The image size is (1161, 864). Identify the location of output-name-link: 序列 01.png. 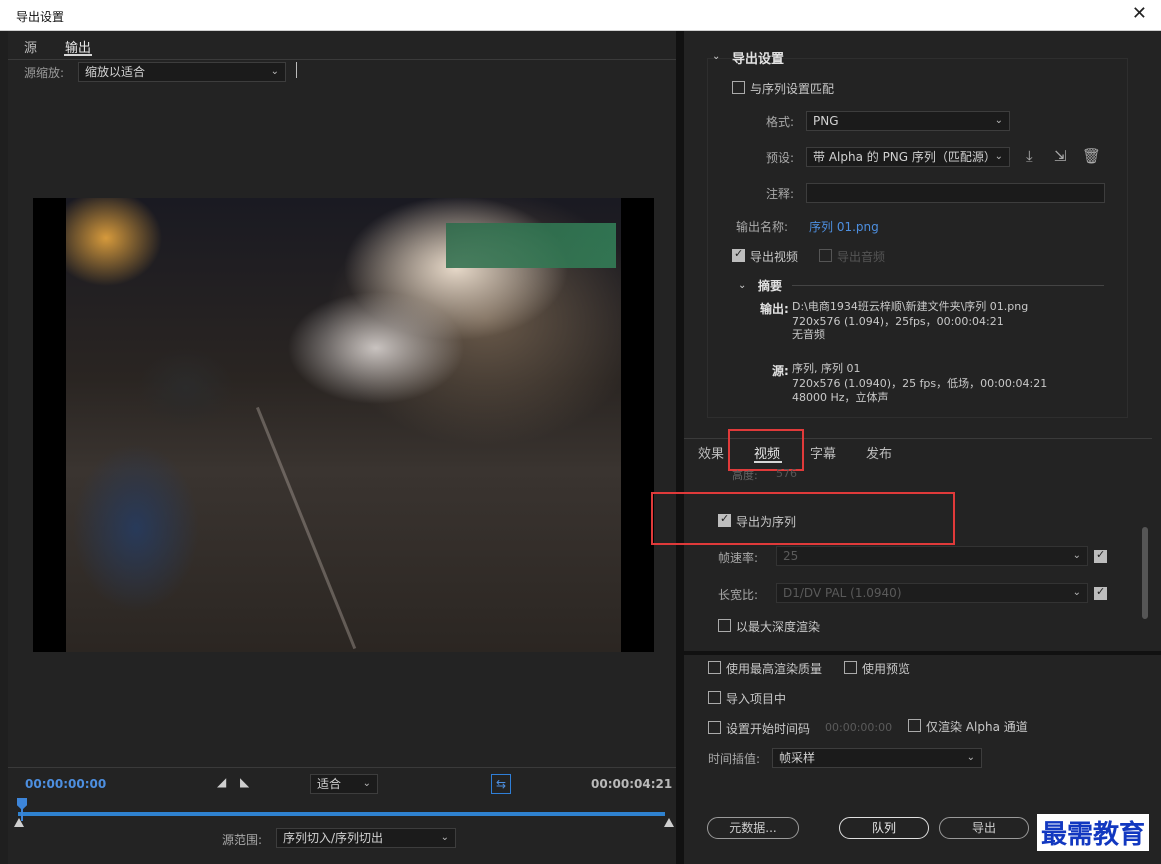
(844, 226).